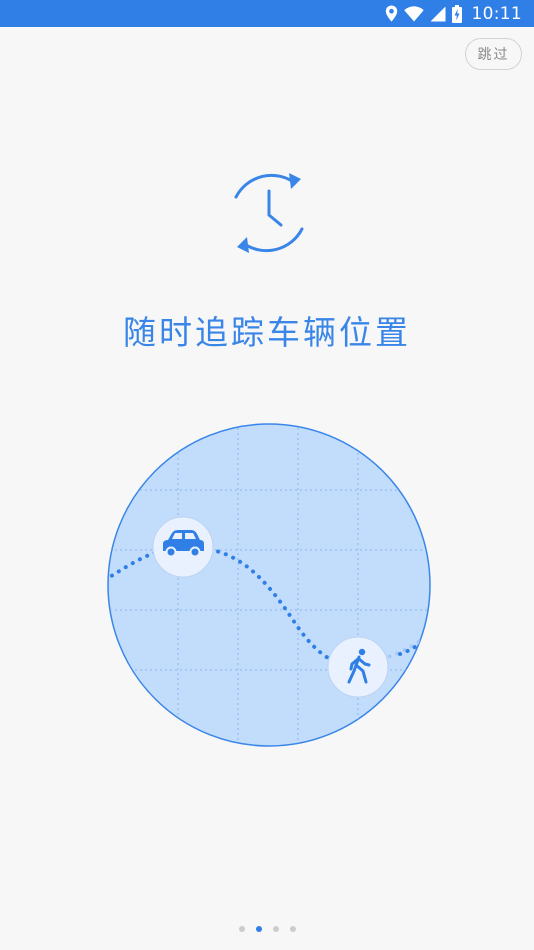 This screenshot has width=534, height=950. What do you see at coordinates (269, 213) in the screenshot?
I see `clock-refresh-icon` at bounding box center [269, 213].